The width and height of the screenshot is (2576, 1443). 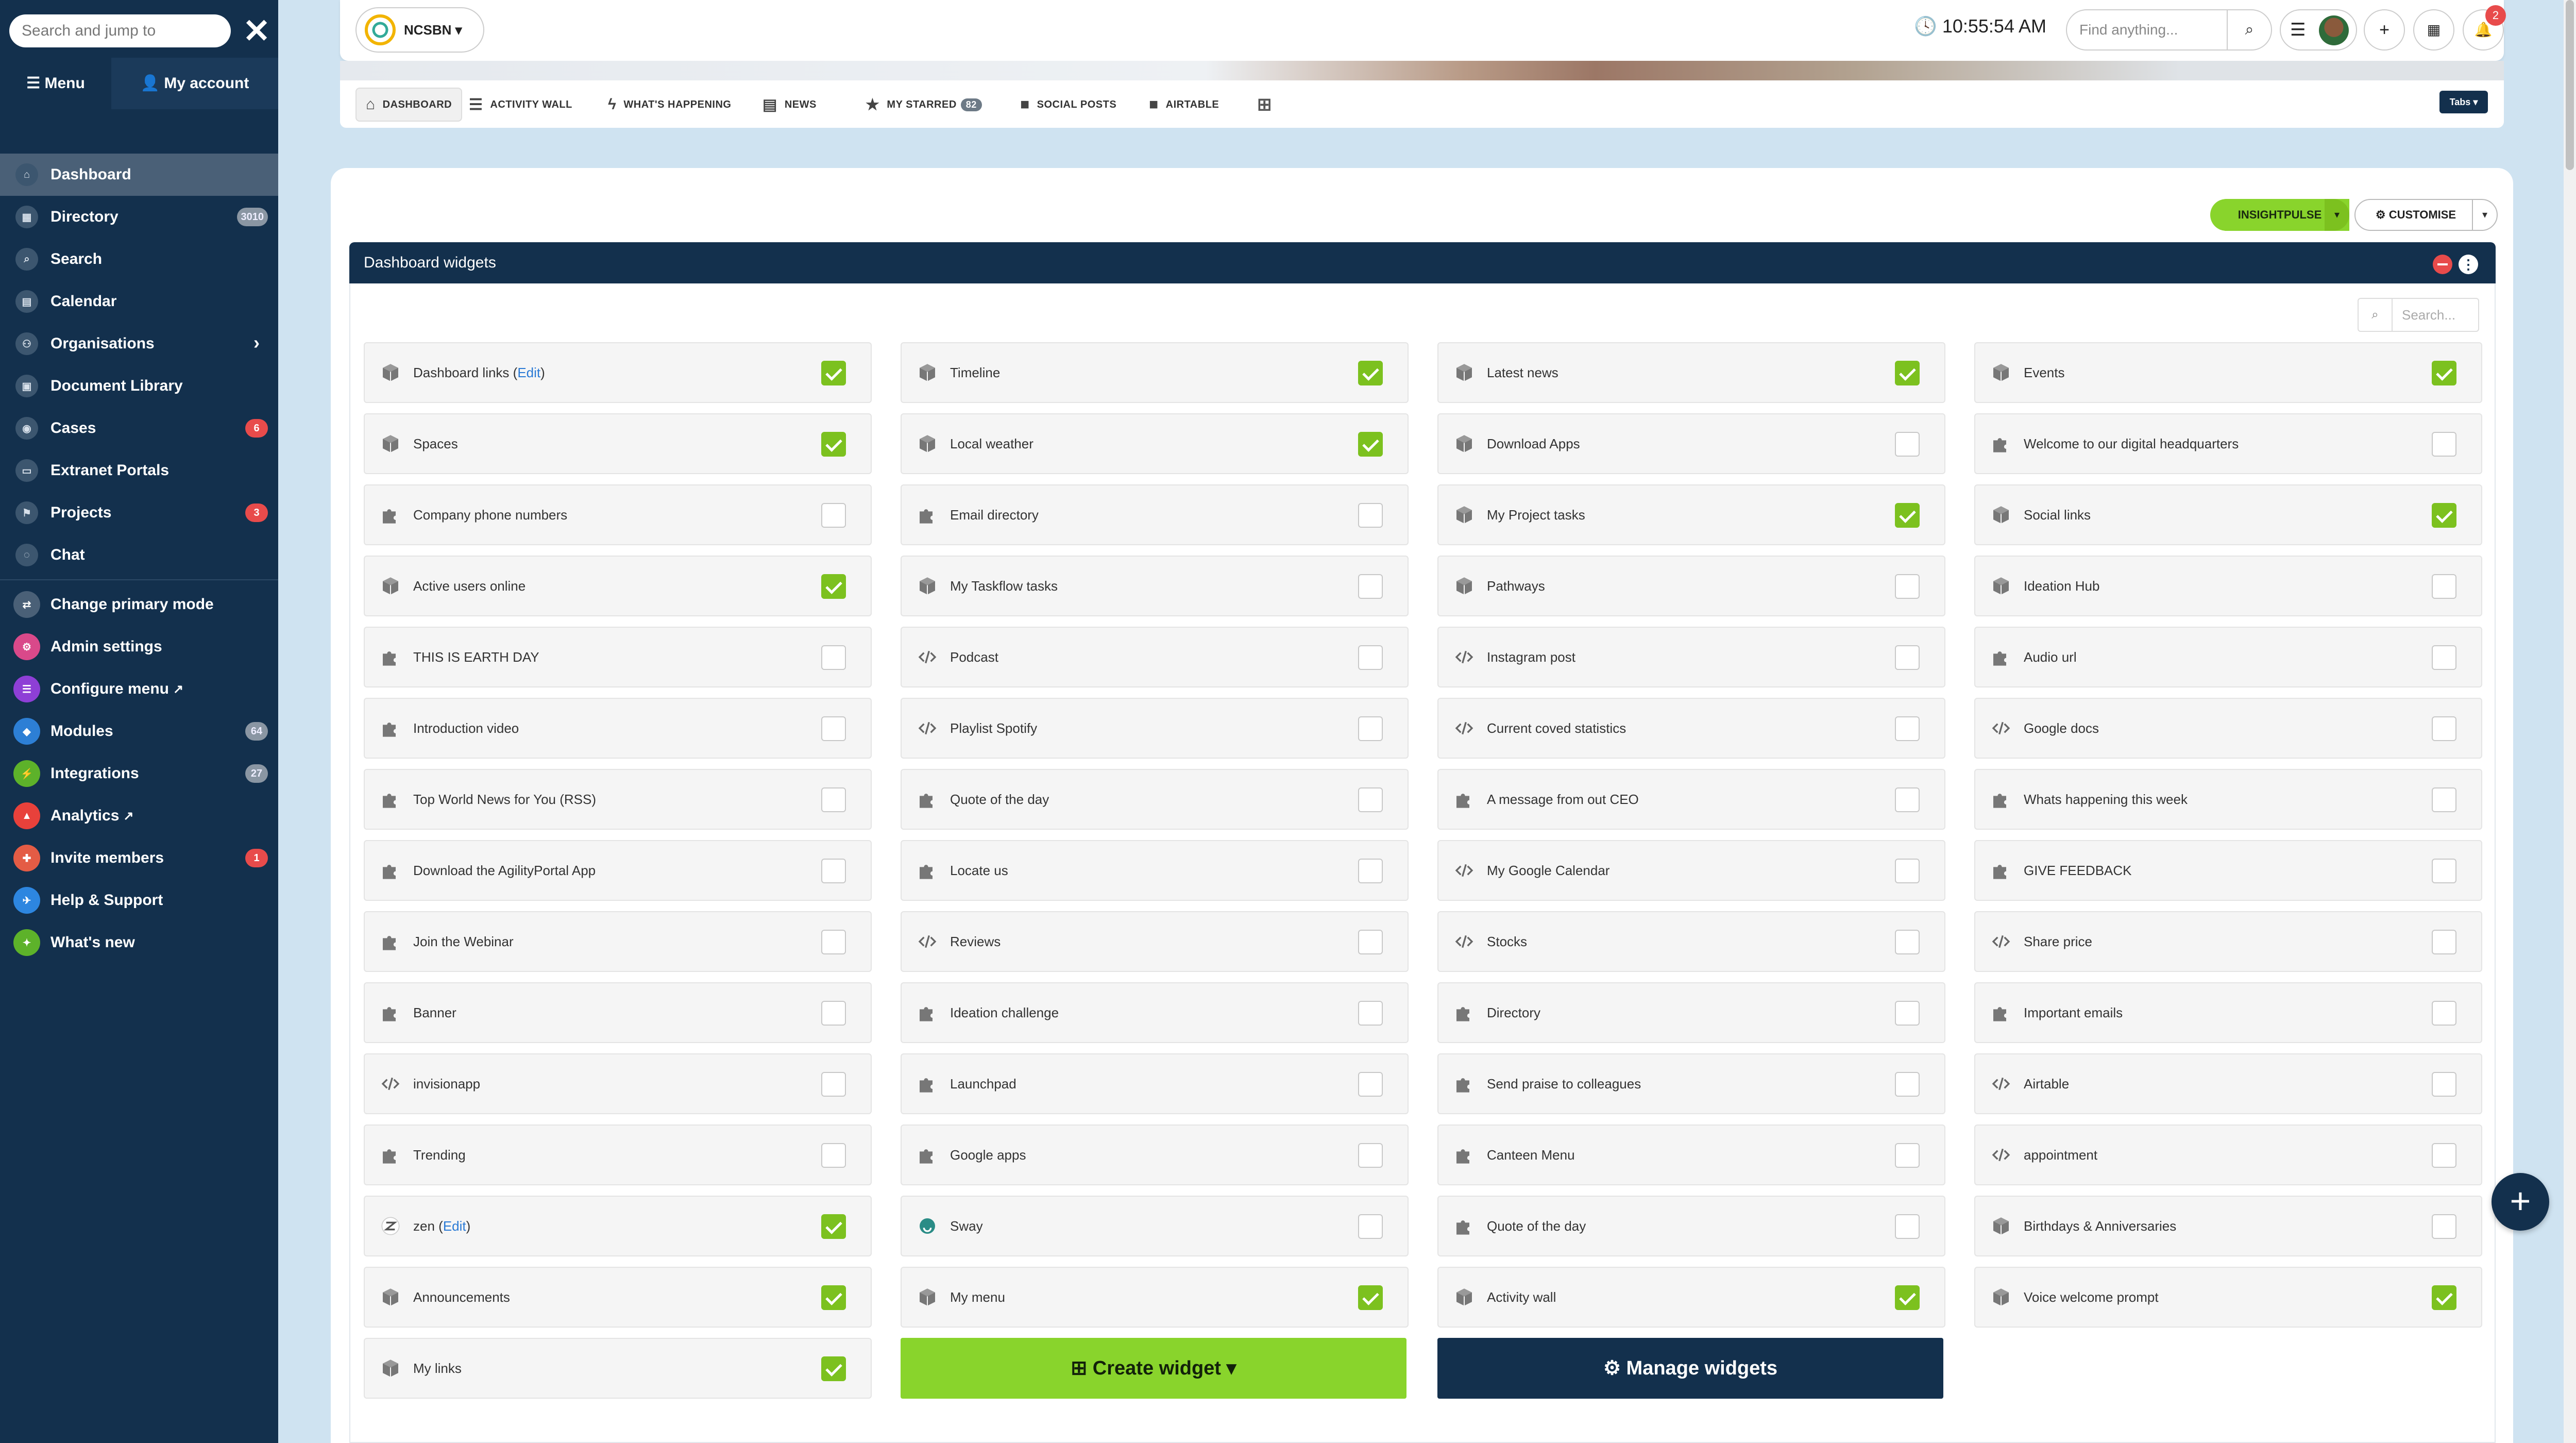 What do you see at coordinates (1691, 728) in the screenshot?
I see `widget-current-coved-statistics: Current coved statistics` at bounding box center [1691, 728].